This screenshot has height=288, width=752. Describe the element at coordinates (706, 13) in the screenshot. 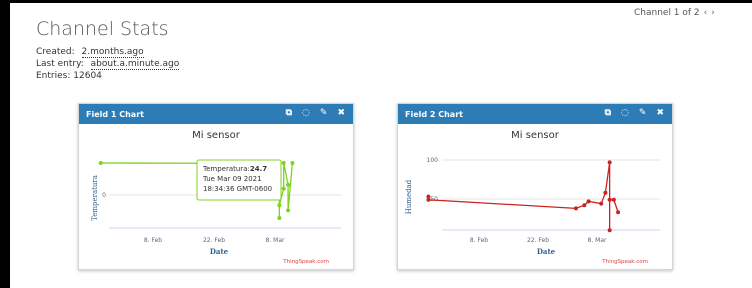

I see `pager-prev-button: ‹` at that location.